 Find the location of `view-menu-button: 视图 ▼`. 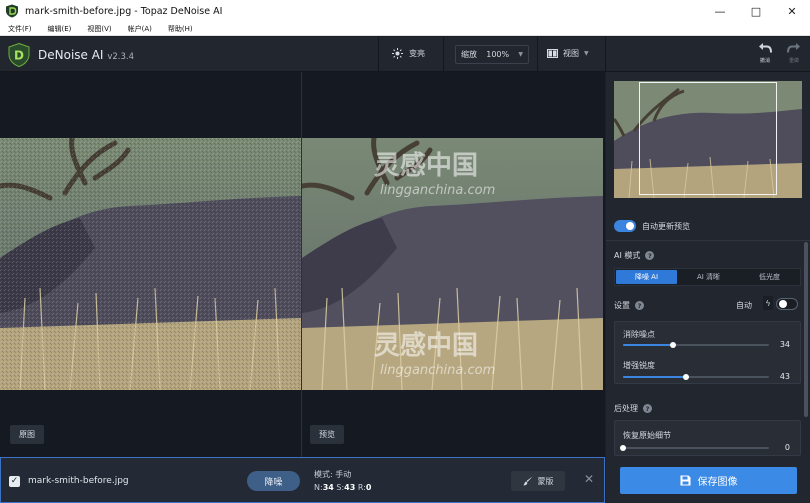

view-menu-button: 视图 ▼ is located at coordinates (568, 53).